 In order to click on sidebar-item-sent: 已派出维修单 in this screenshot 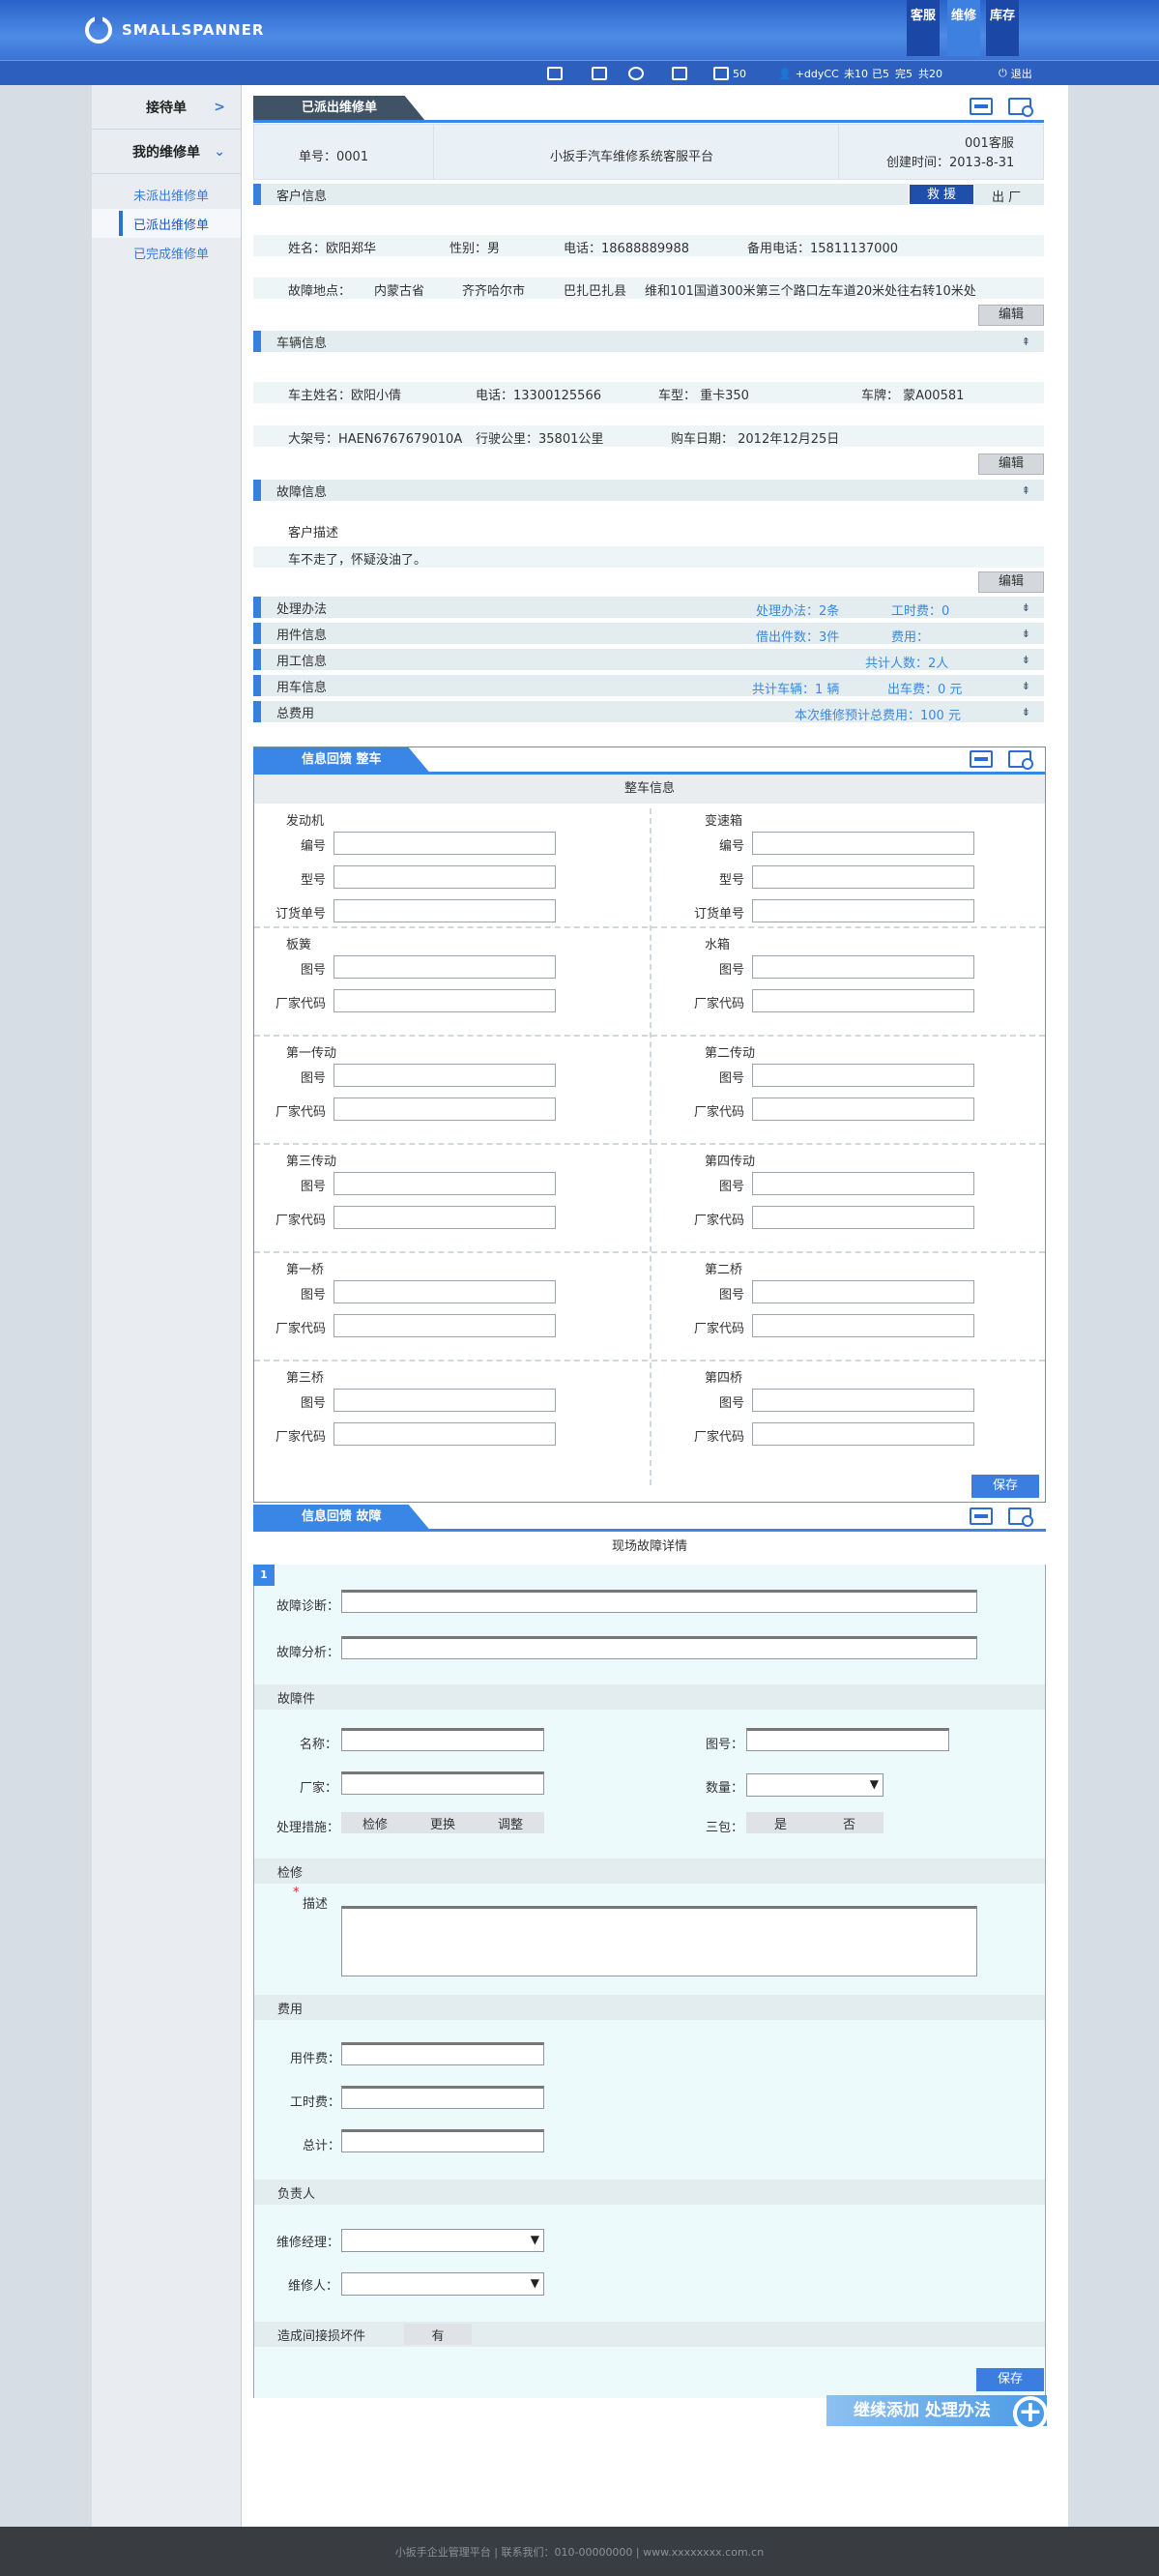, I will do `click(166, 223)`.